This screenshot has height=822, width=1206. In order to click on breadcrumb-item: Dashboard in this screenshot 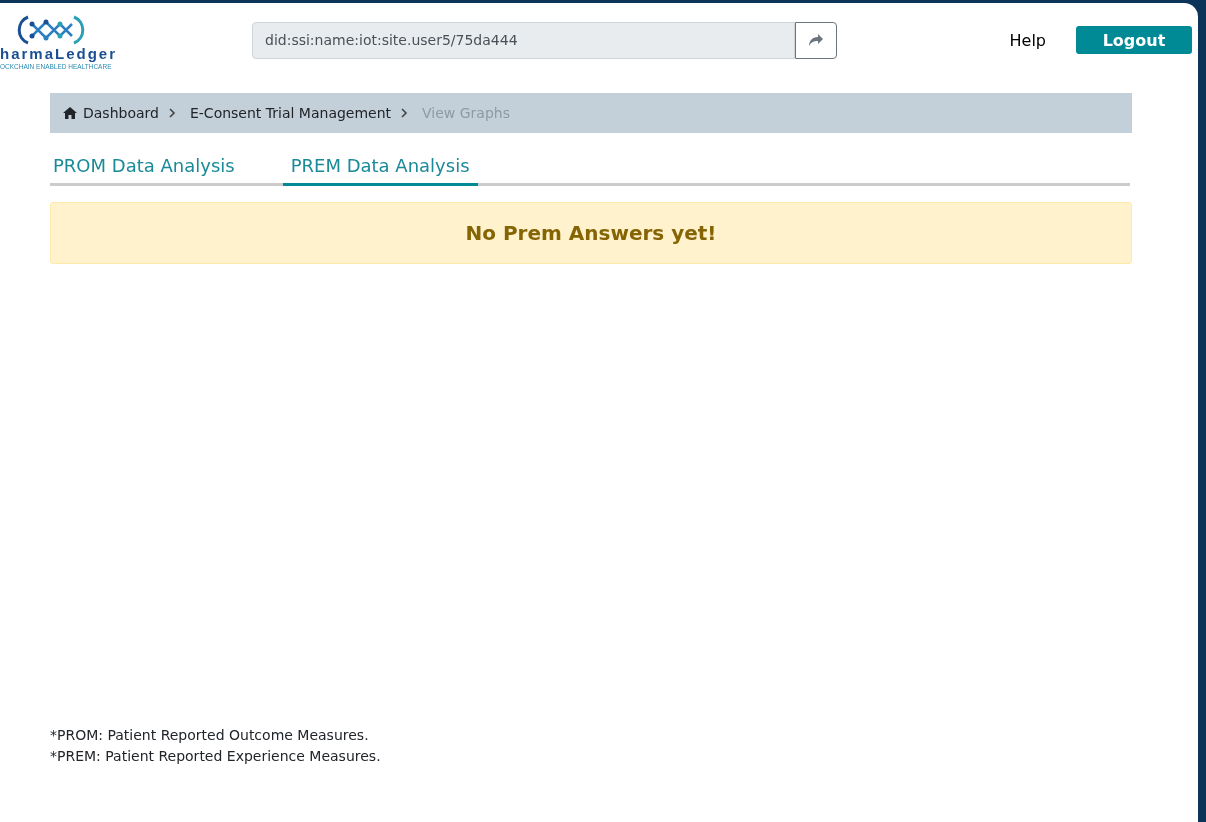, I will do `click(111, 113)`.